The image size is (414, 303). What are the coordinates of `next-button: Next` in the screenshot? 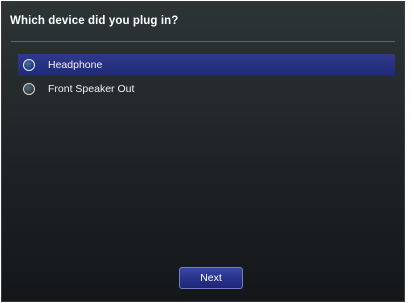 It's located at (211, 278).